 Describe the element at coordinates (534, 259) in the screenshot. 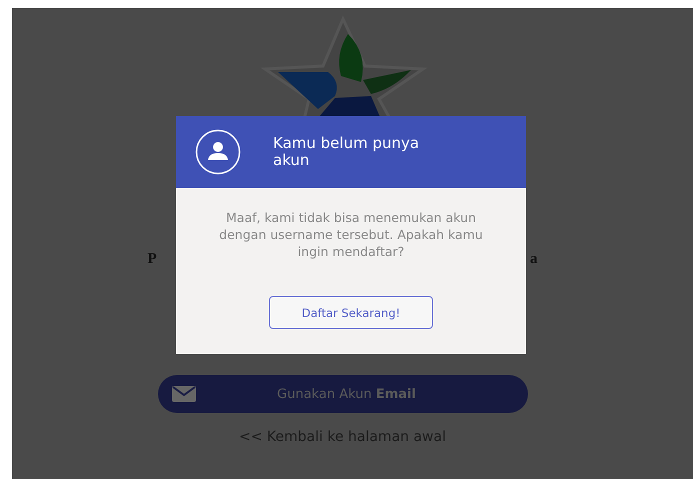

I see `heading-text: a` at that location.